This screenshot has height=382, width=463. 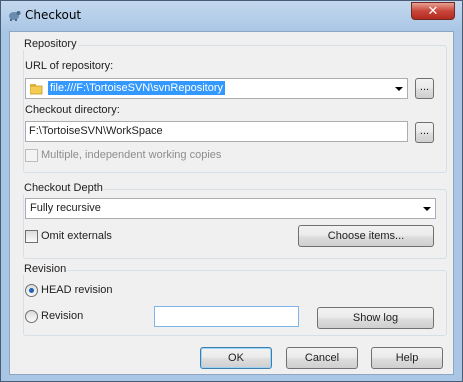 What do you see at coordinates (53, 15) in the screenshot?
I see `window-title: Checkout` at bounding box center [53, 15].